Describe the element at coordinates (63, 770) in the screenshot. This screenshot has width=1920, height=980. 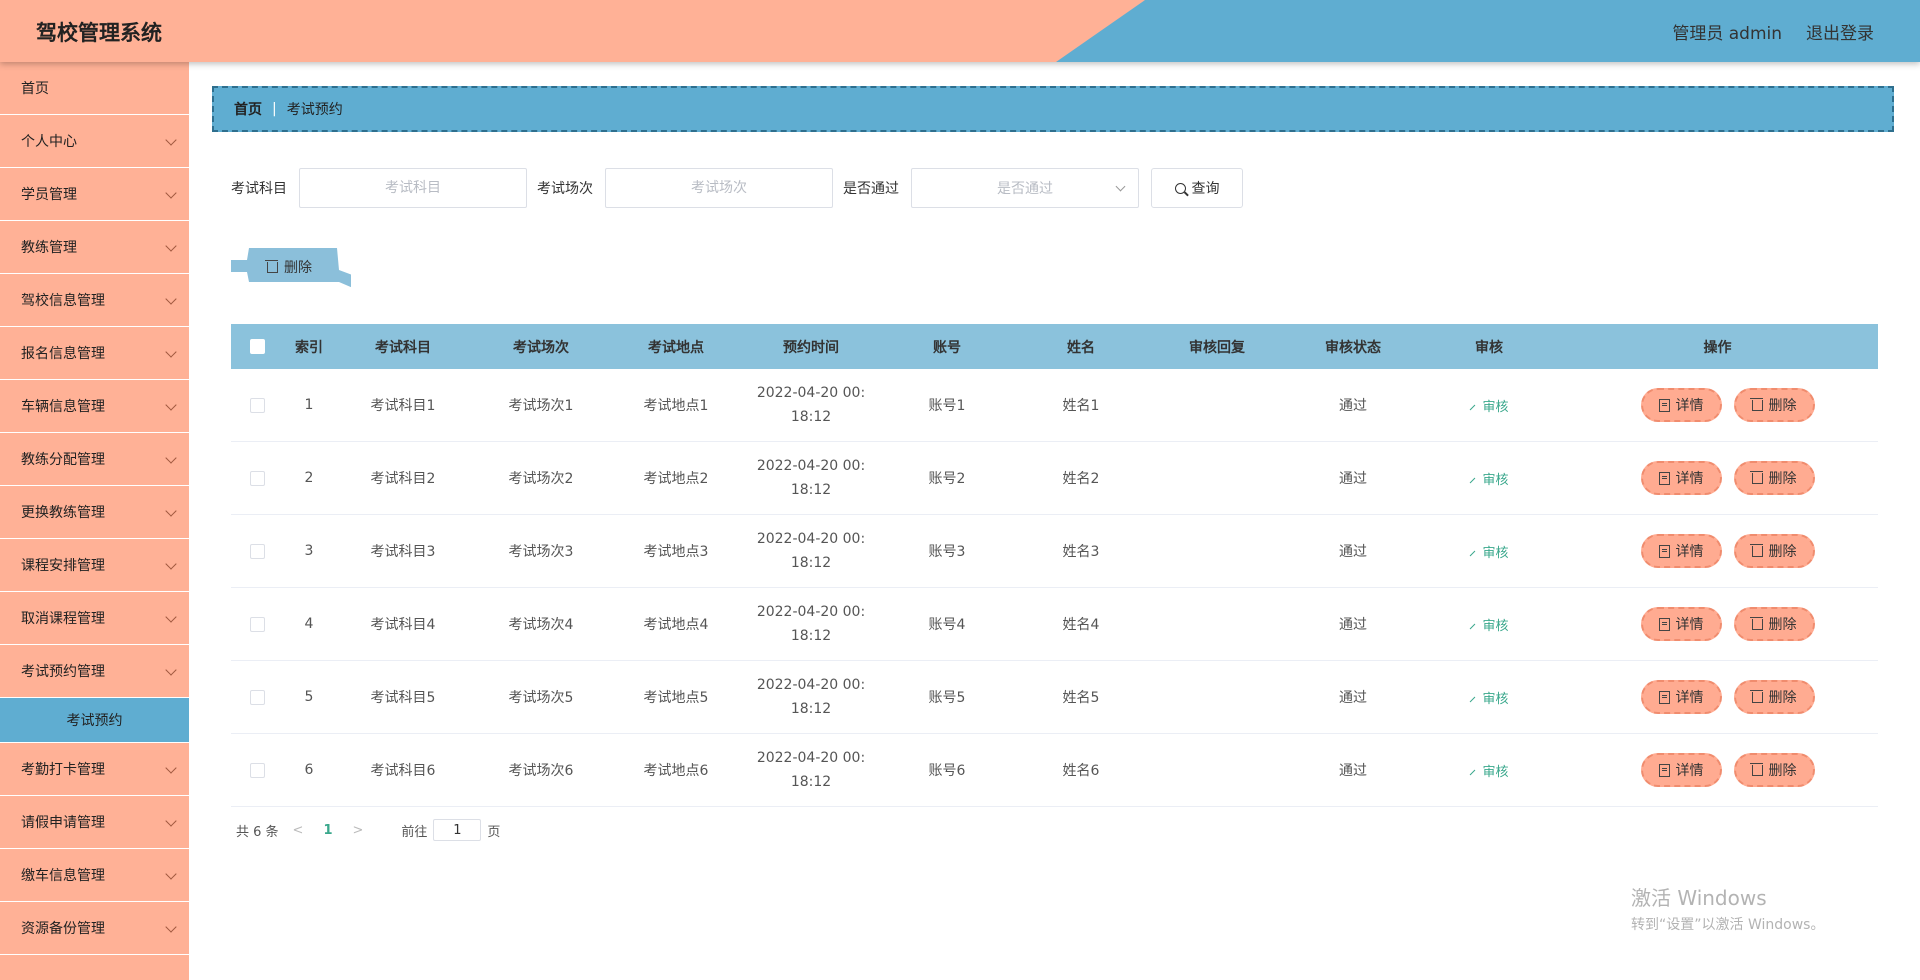
I see `sidebar-item-label: 考勤打卡管理` at that location.